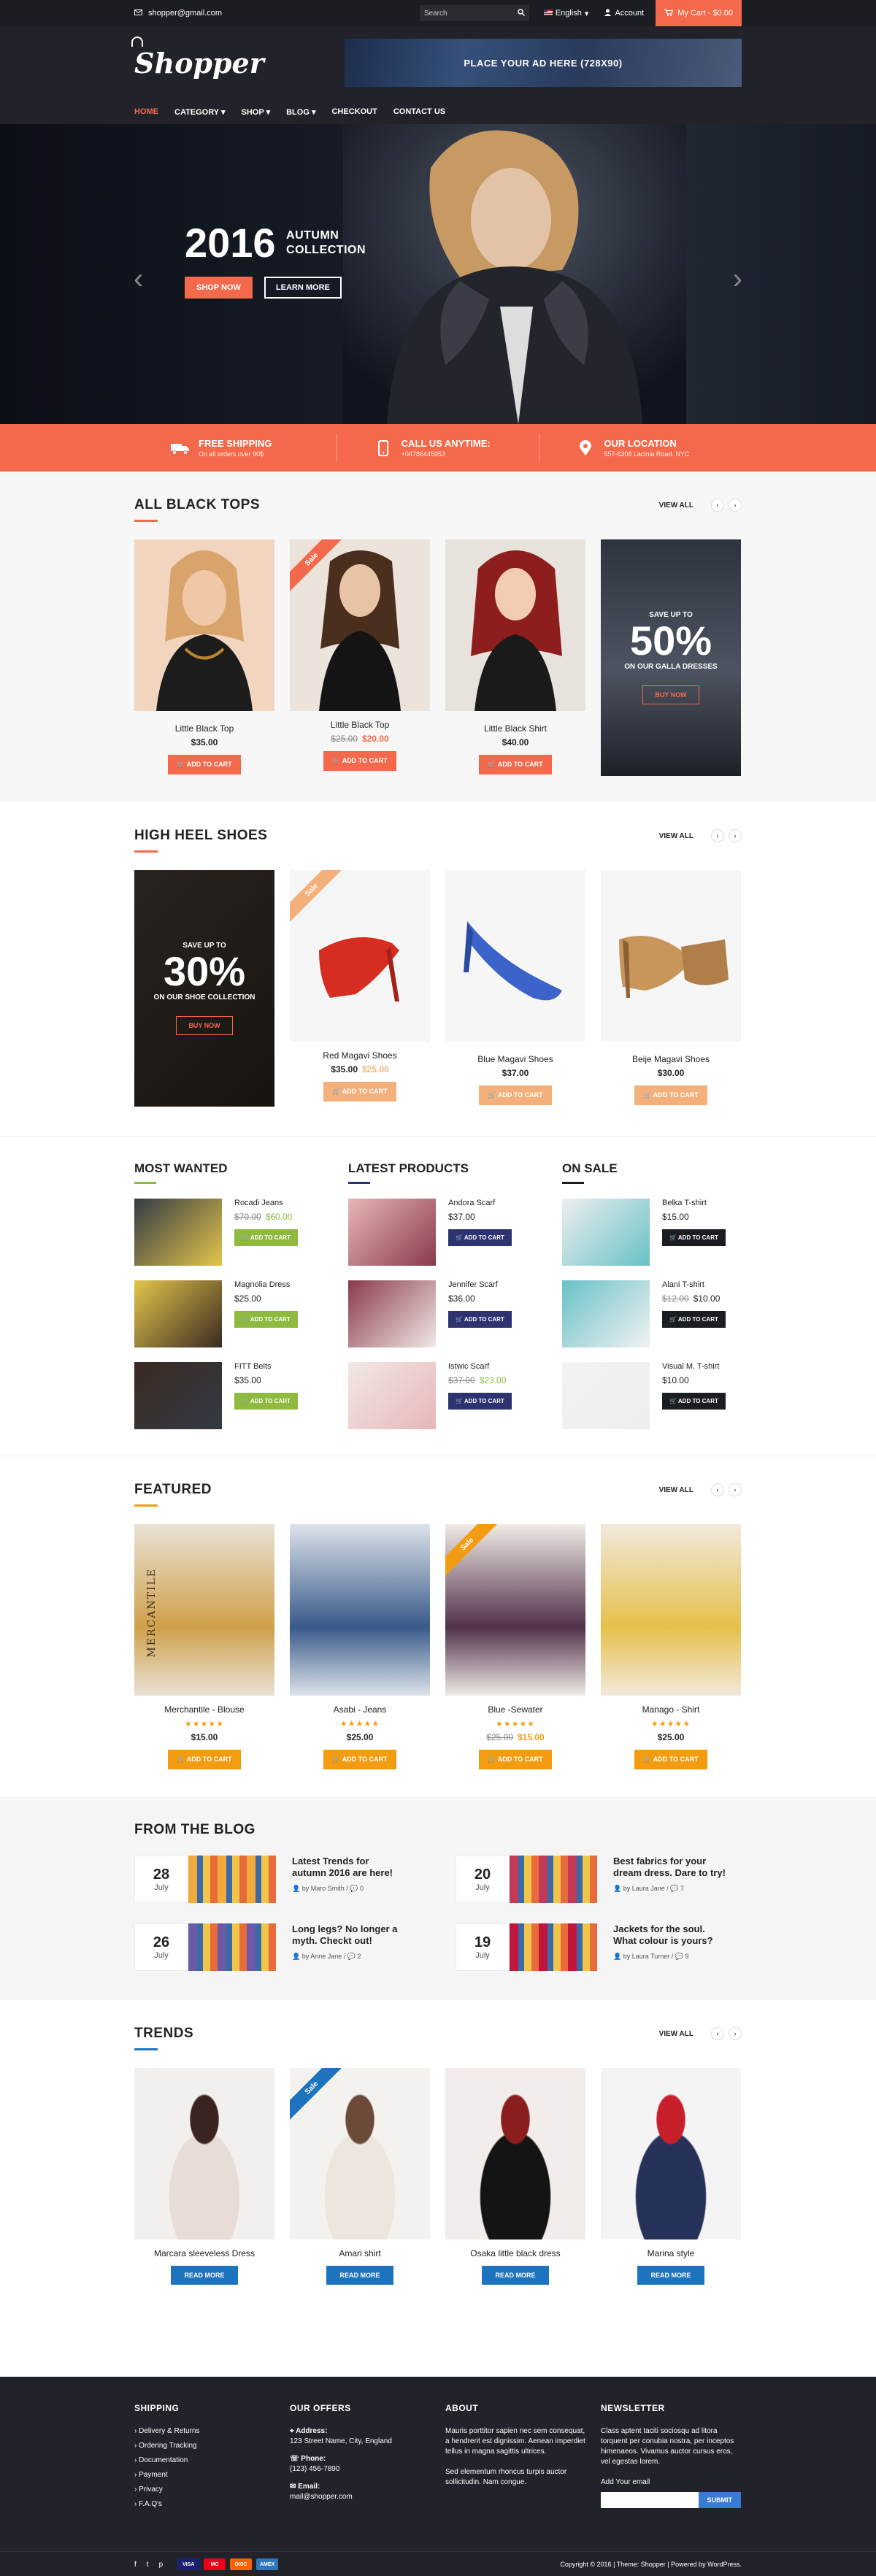 The height and width of the screenshot is (2576, 876). What do you see at coordinates (266, 1203) in the screenshot?
I see `product-name: Rocadi Jeans` at bounding box center [266, 1203].